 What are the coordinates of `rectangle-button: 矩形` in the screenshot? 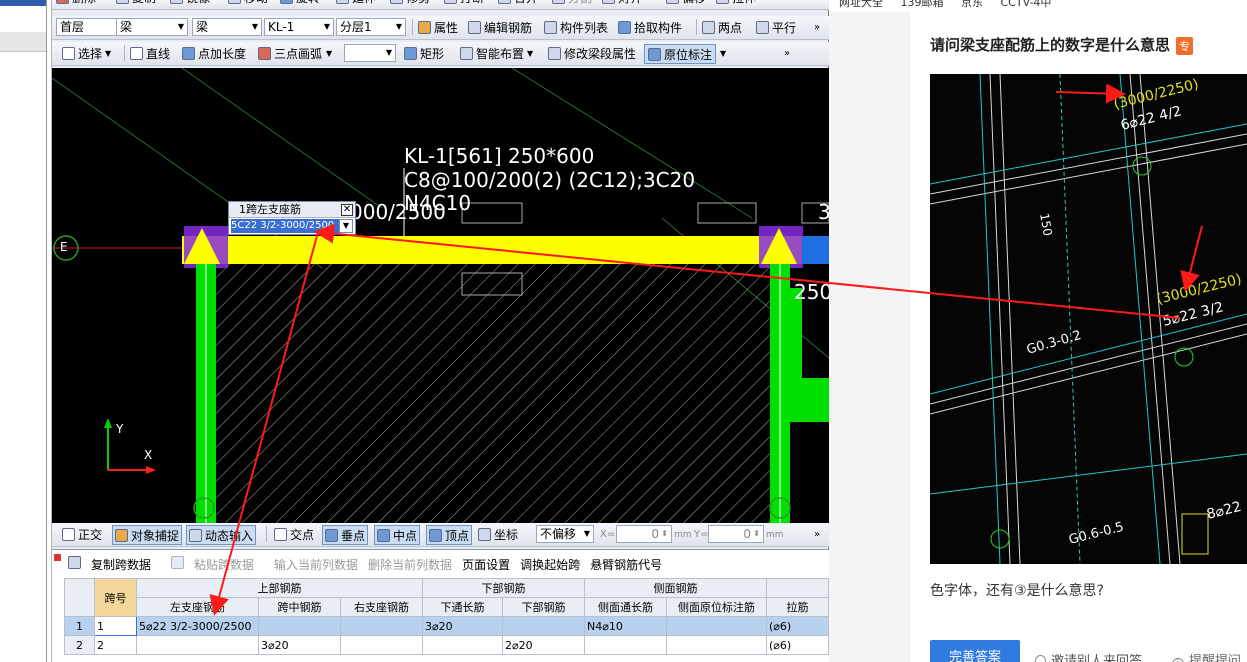 It's located at (424, 53).